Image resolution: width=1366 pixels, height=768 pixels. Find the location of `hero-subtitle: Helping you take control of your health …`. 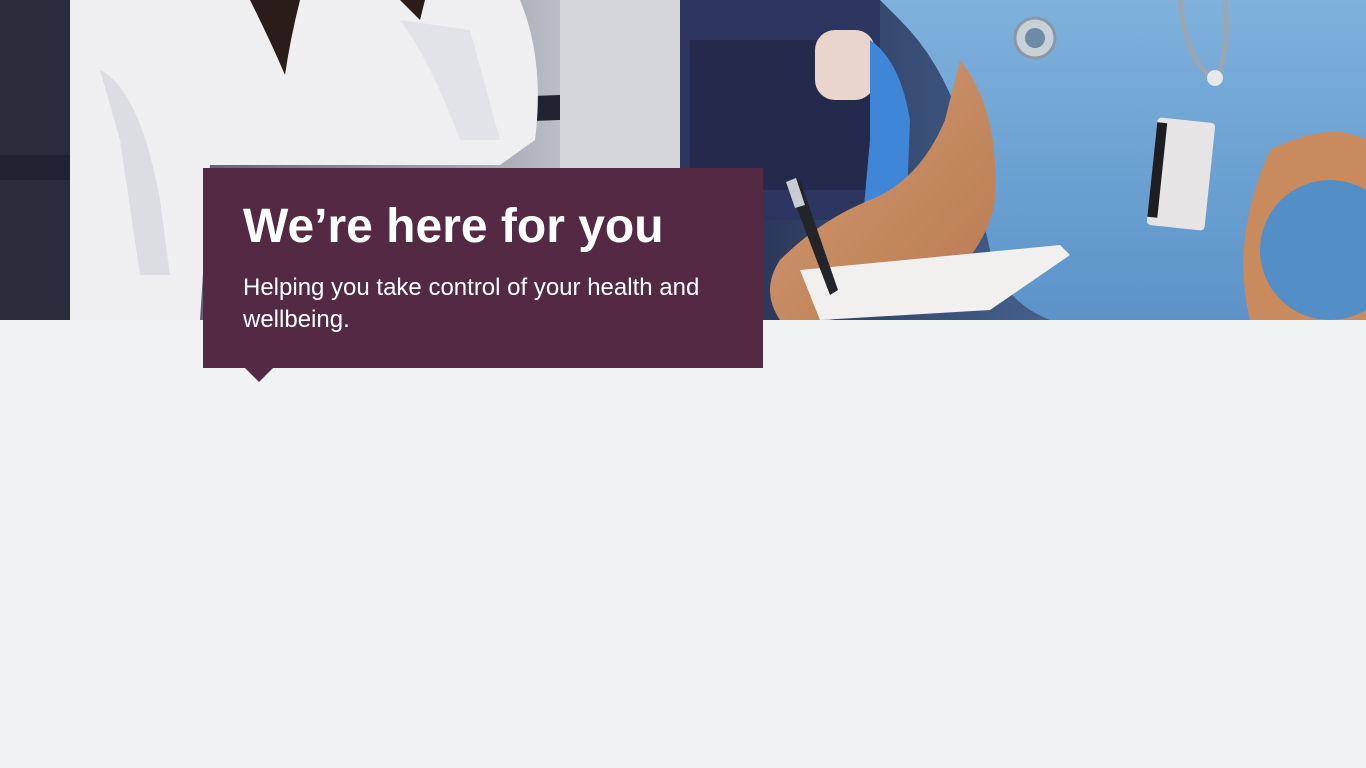

hero-subtitle: Helping you take control of your health … is located at coordinates (471, 303).